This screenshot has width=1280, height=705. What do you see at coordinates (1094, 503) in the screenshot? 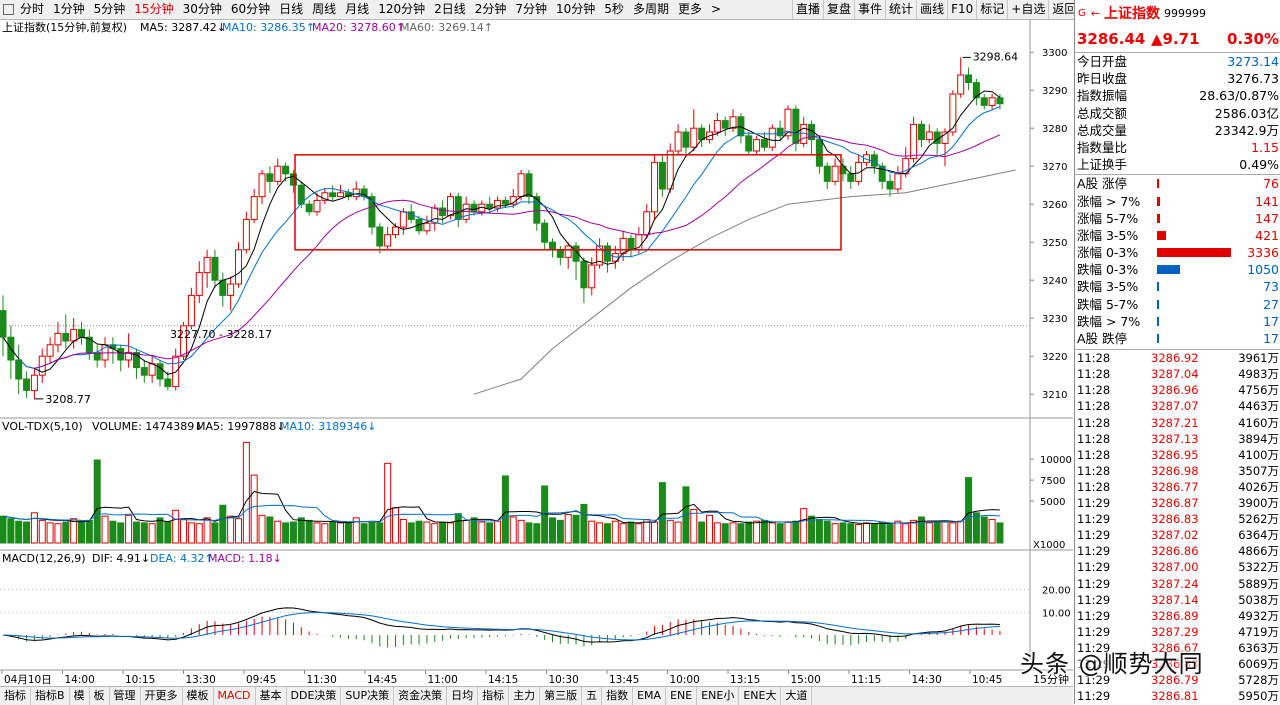
I see `tick-time: 11:29` at bounding box center [1094, 503].